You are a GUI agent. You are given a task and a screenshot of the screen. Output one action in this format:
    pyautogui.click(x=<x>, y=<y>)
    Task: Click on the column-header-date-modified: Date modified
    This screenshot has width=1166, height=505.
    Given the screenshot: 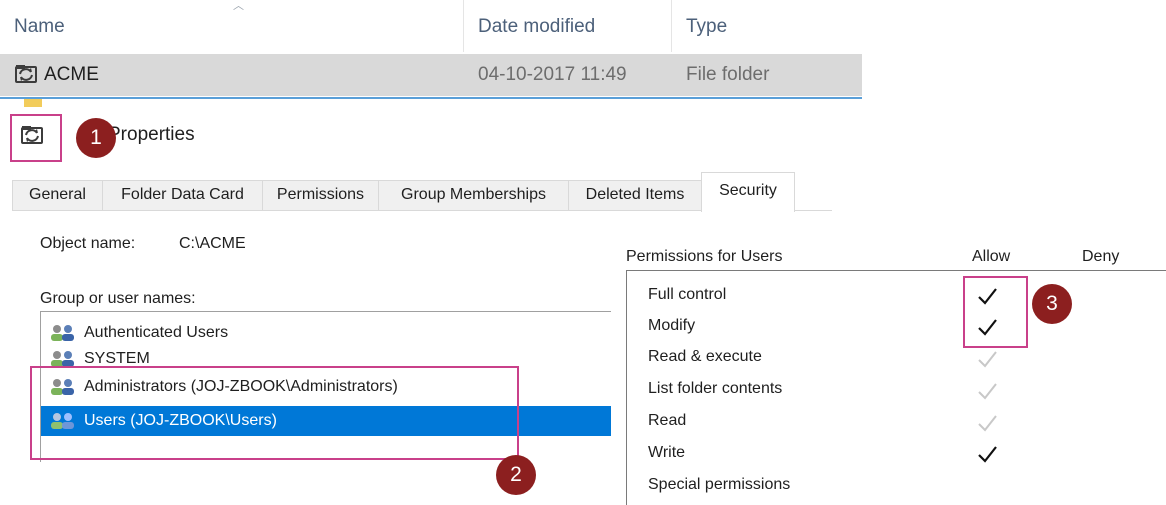 What is the action you would take?
    pyautogui.click(x=536, y=27)
    